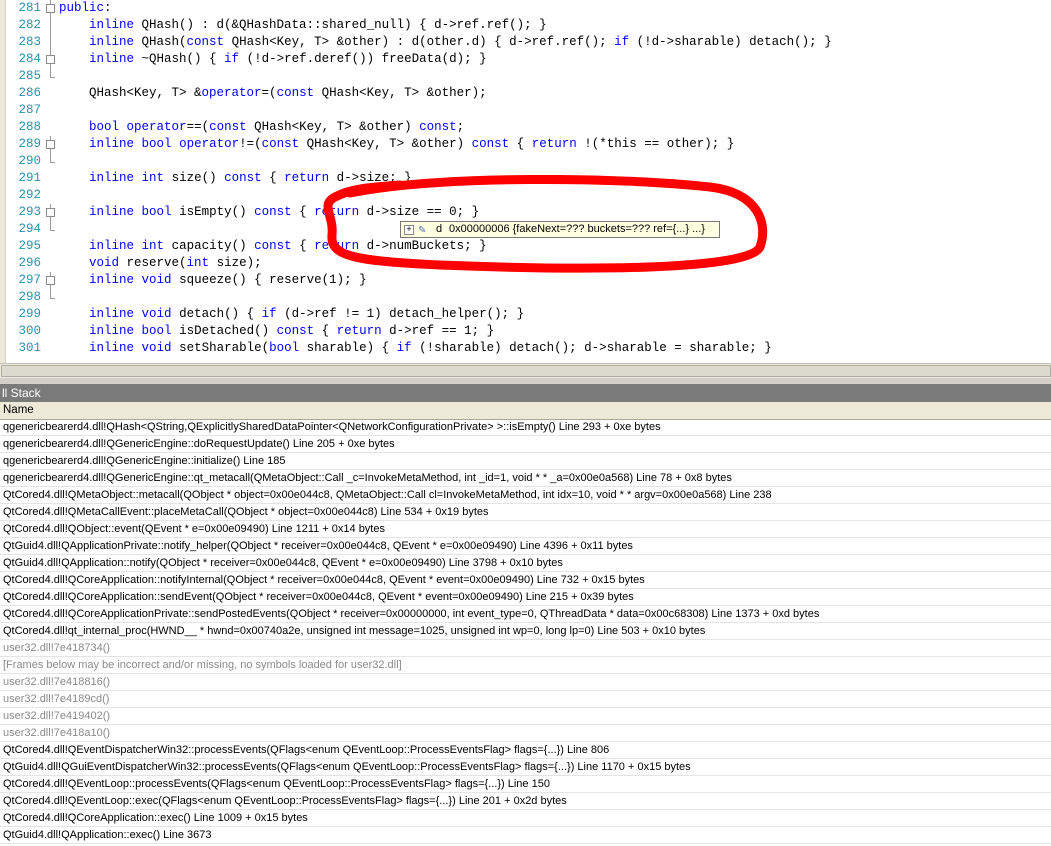 The width and height of the screenshot is (1051, 846). I want to click on editor-horizontal-scrollbar, so click(525, 370).